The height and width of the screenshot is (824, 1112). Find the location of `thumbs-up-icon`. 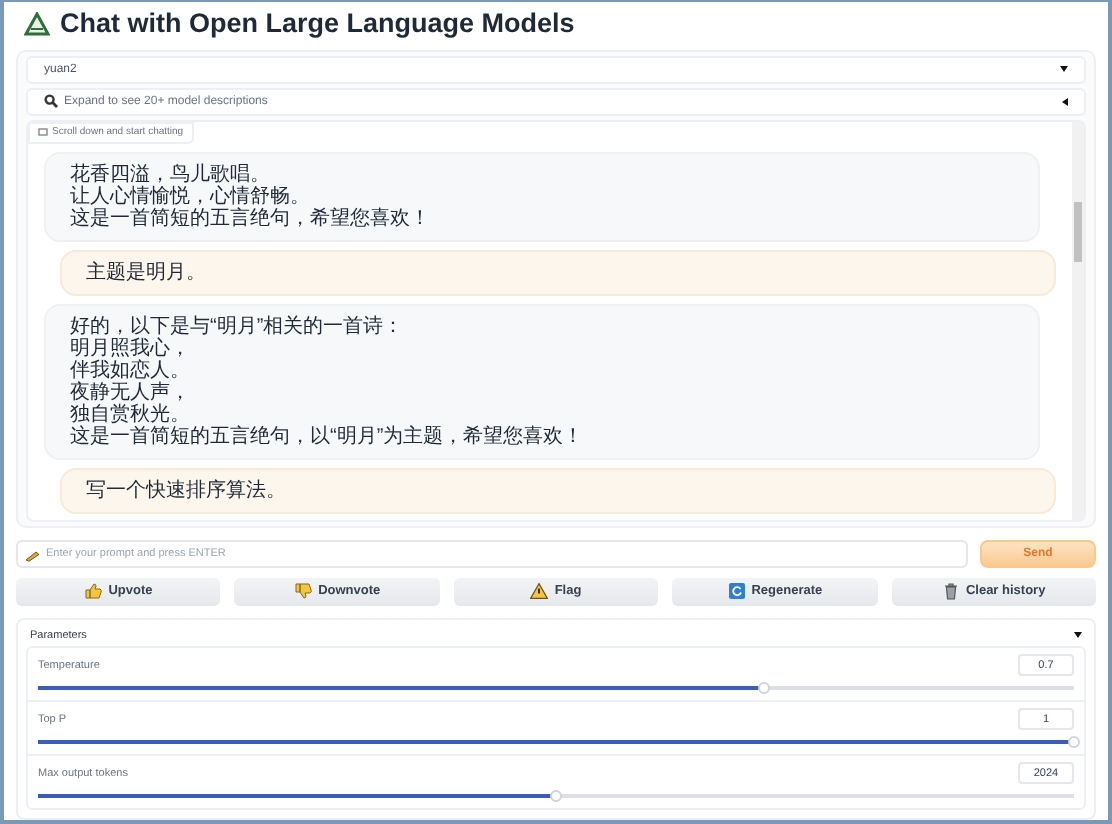

thumbs-up-icon is located at coordinates (93, 591).